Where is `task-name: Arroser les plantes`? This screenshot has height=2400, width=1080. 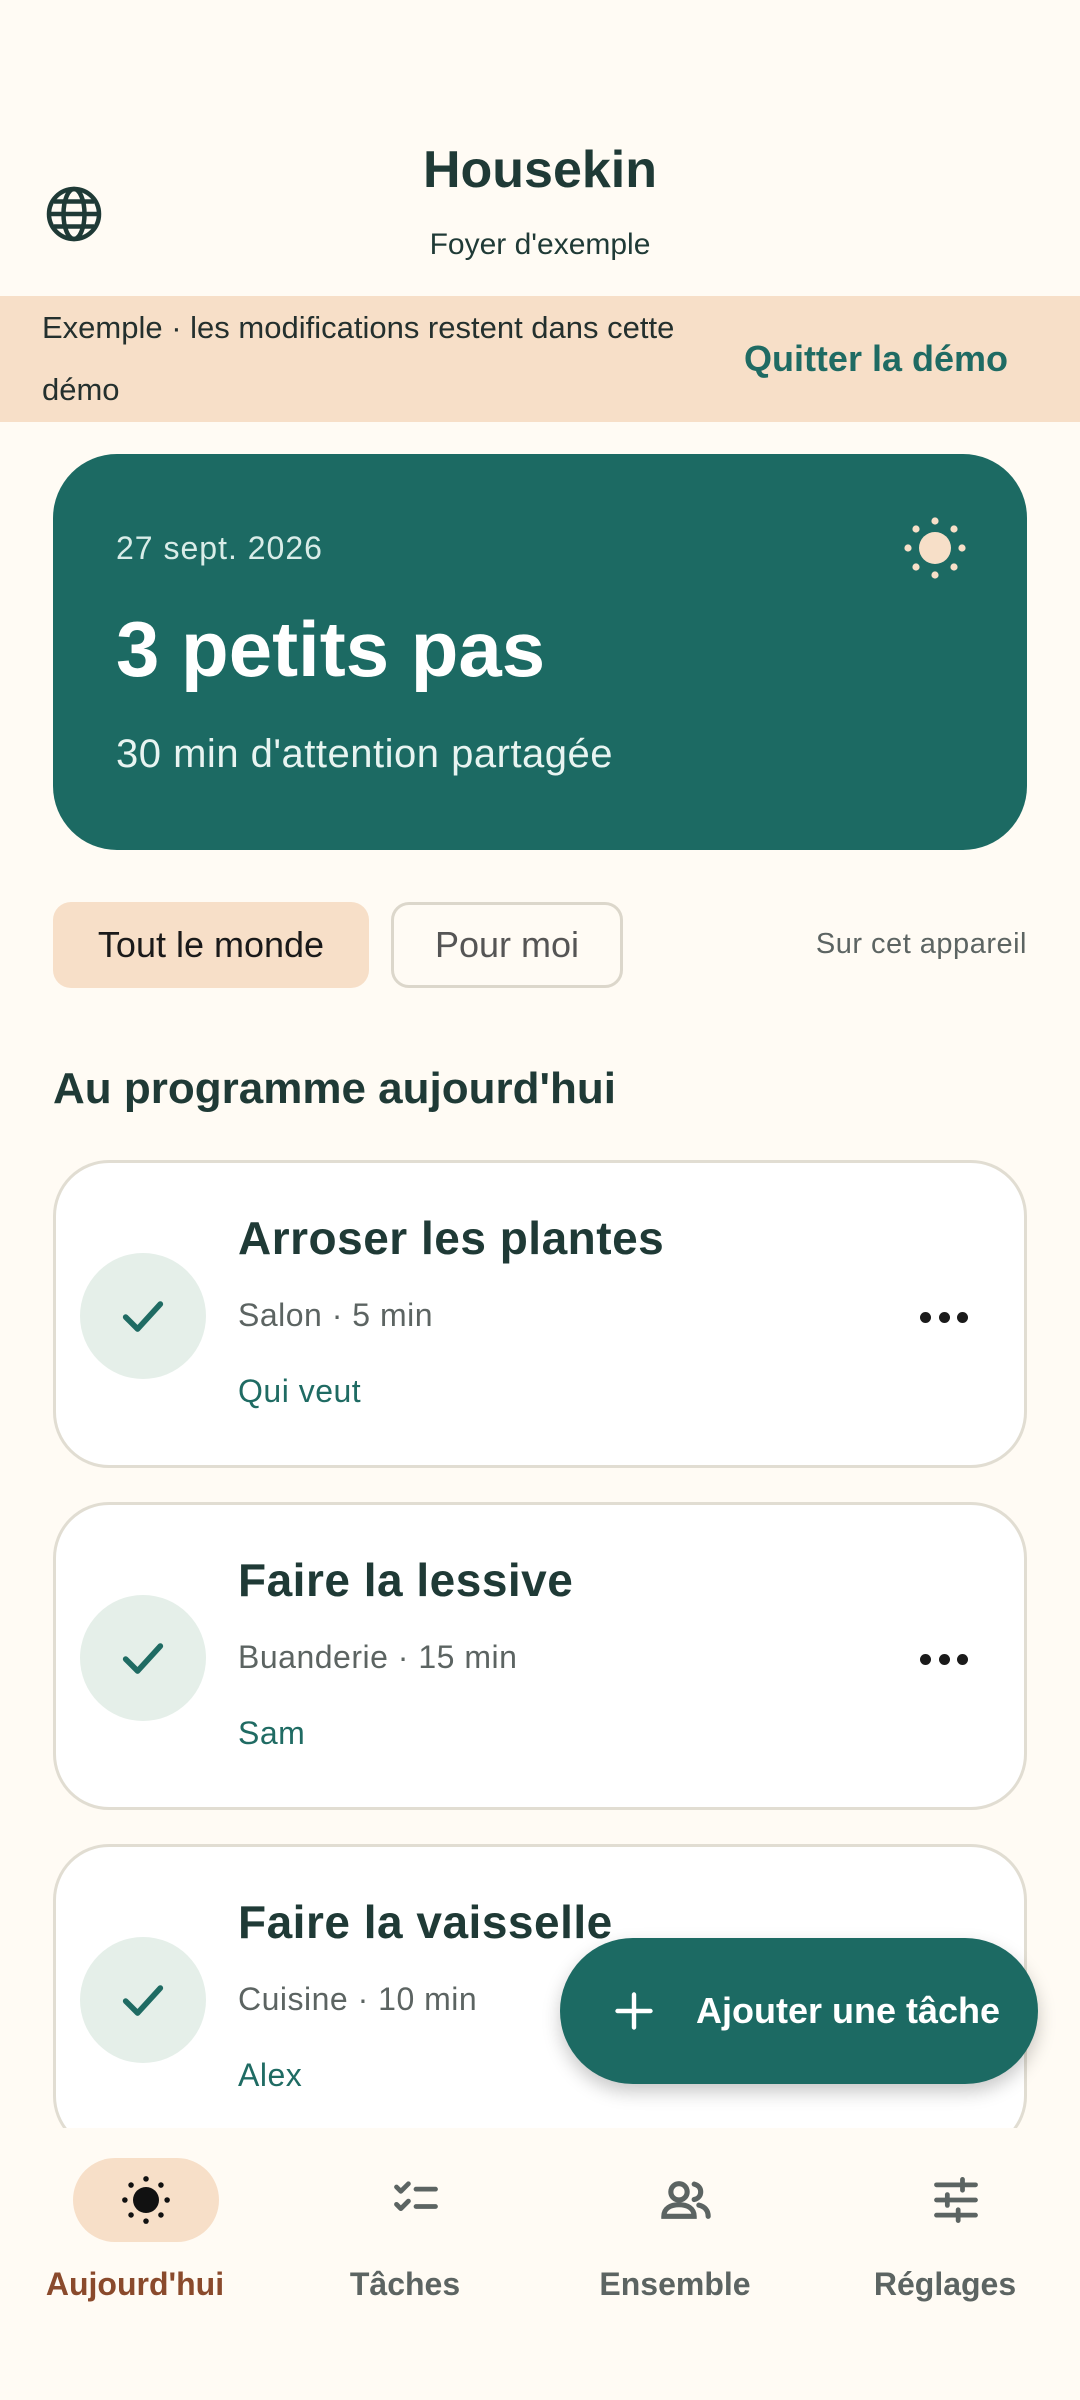 task-name: Arroser les plantes is located at coordinates (451, 1238).